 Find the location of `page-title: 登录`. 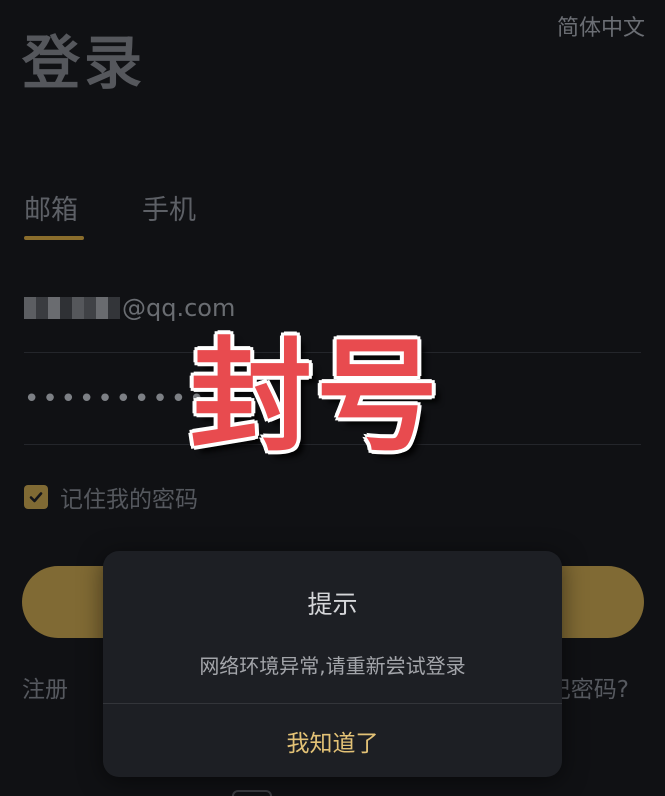

page-title: 登录 is located at coordinates (84, 63).